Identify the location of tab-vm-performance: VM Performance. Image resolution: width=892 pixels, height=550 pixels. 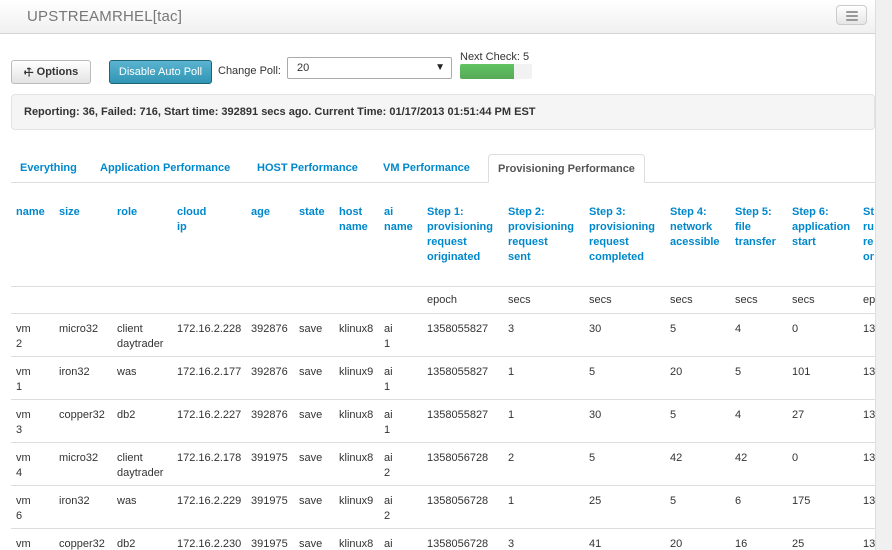
(426, 168).